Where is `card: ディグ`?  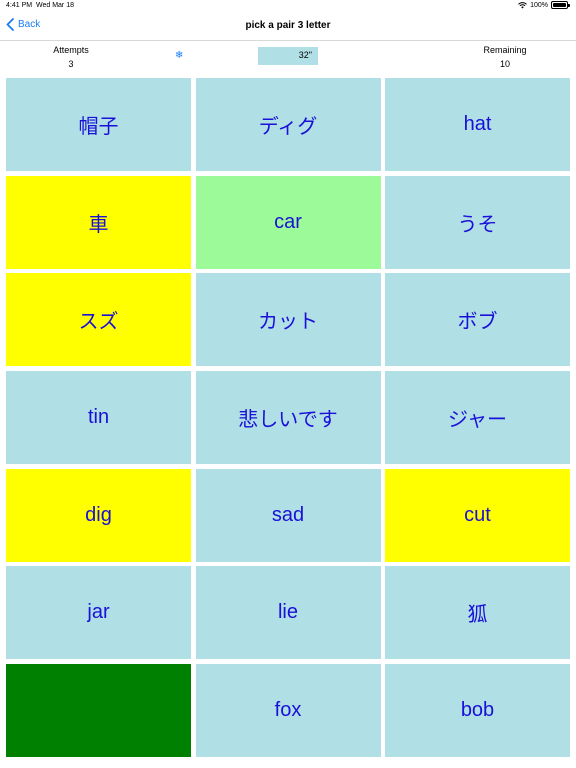 card: ディグ is located at coordinates (288, 124).